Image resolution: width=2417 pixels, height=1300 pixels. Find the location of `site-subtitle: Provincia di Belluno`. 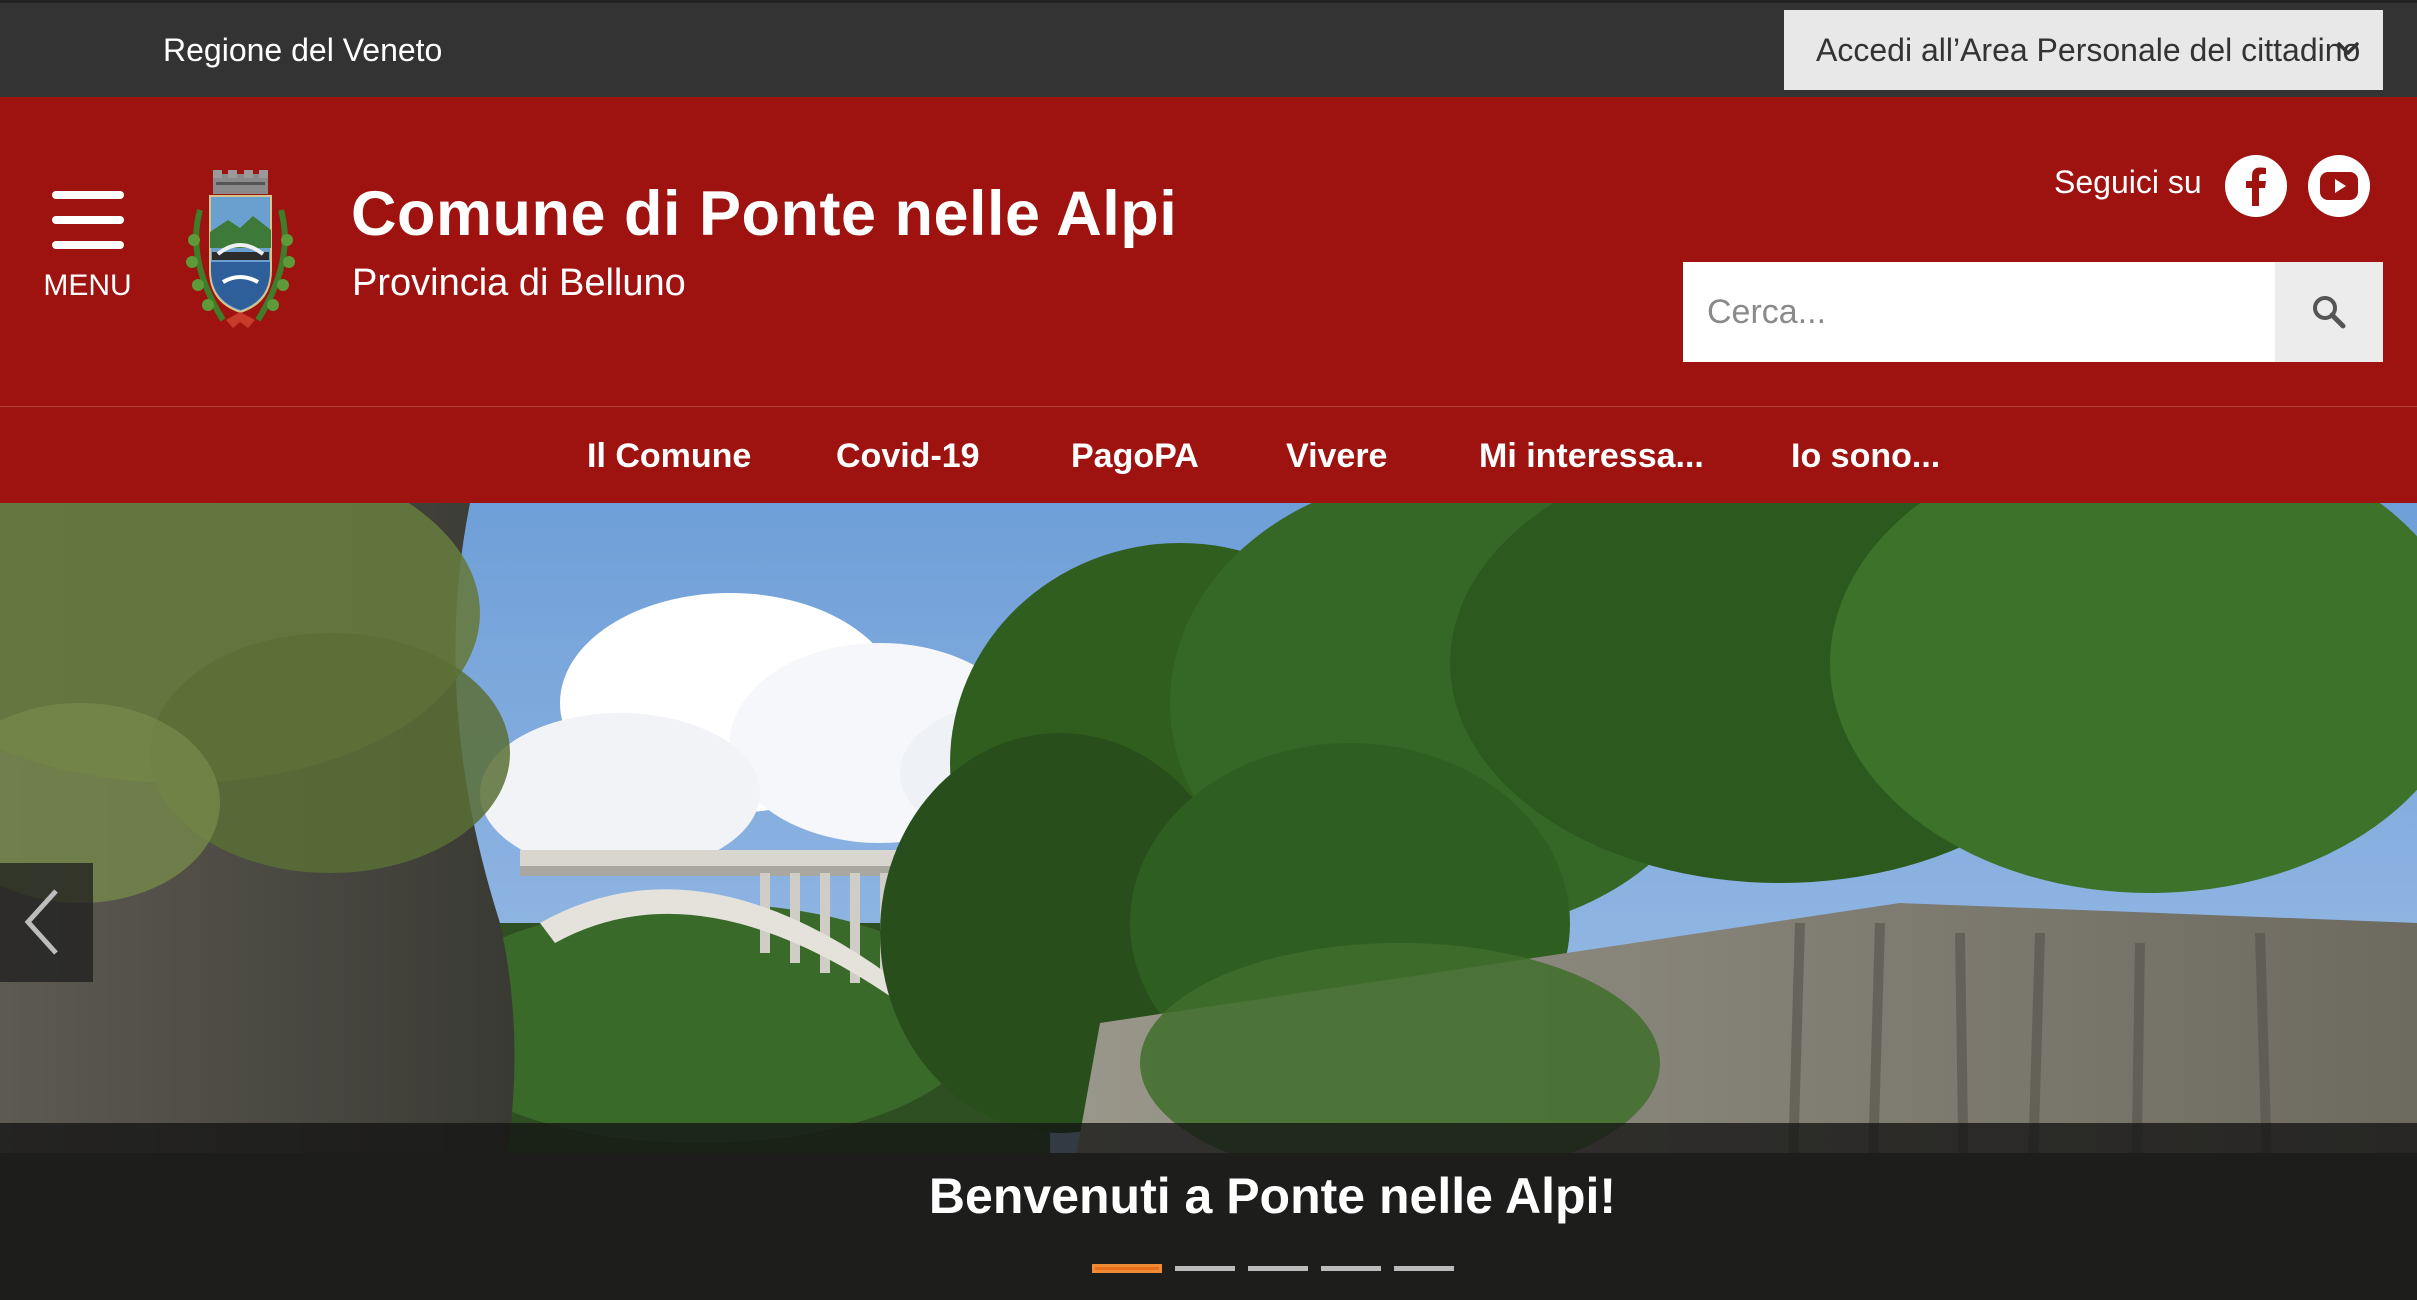

site-subtitle: Provincia di Belluno is located at coordinates (519, 283).